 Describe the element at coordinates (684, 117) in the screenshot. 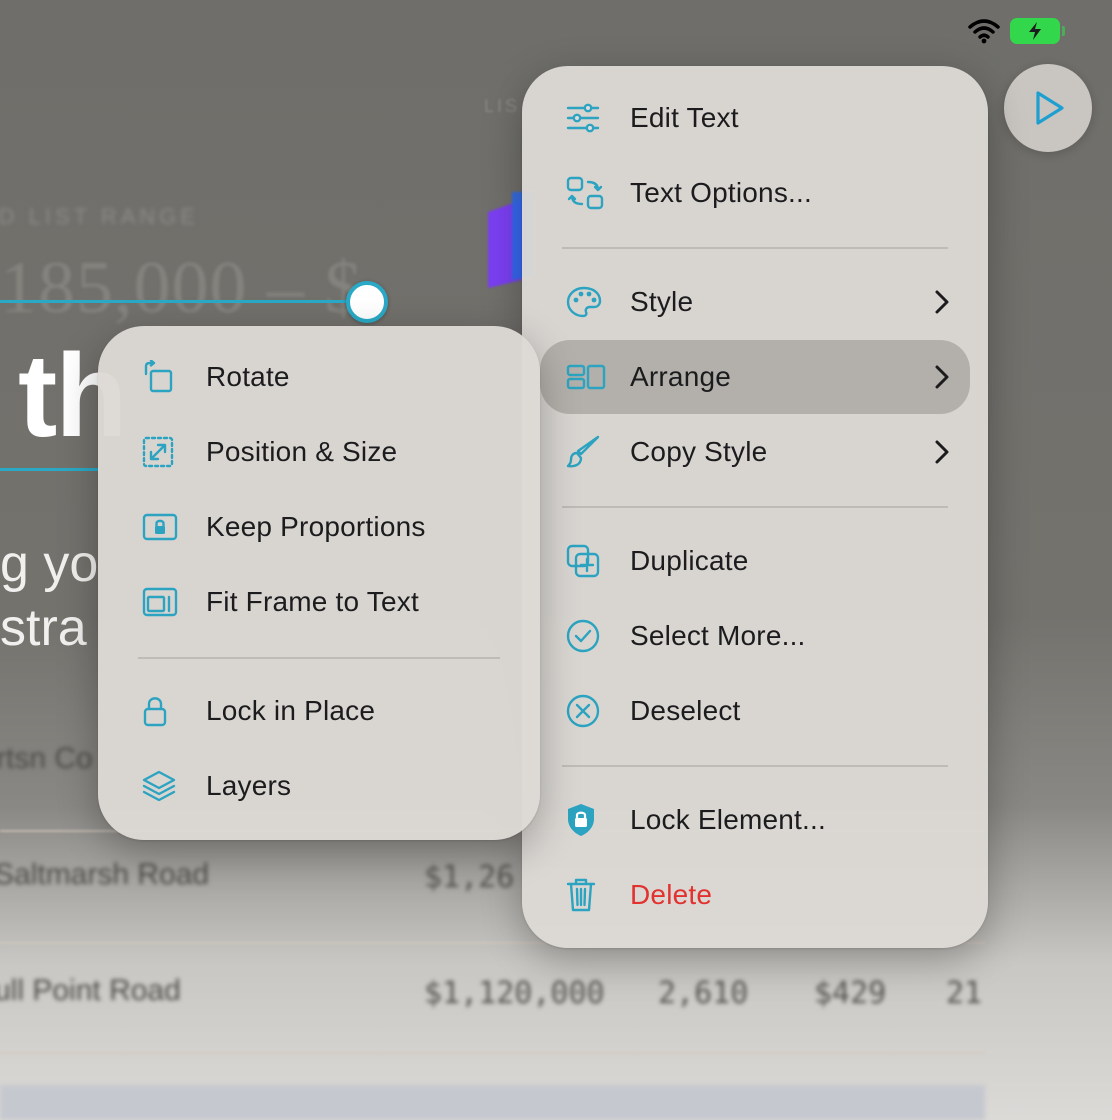

I see `menu-item-label: Edit Text` at that location.